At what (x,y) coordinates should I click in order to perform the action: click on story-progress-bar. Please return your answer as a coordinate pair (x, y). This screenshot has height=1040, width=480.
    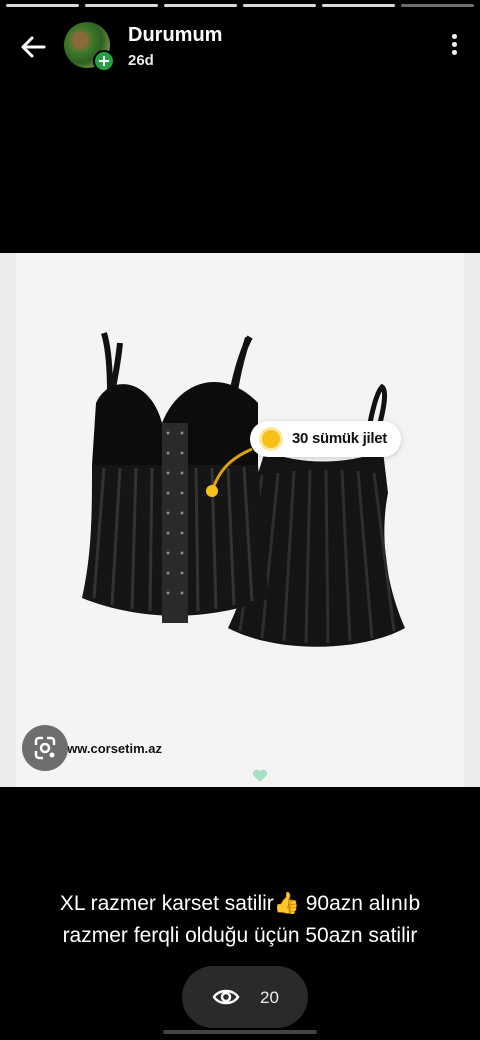
    Looking at the image, I should click on (240, 5).